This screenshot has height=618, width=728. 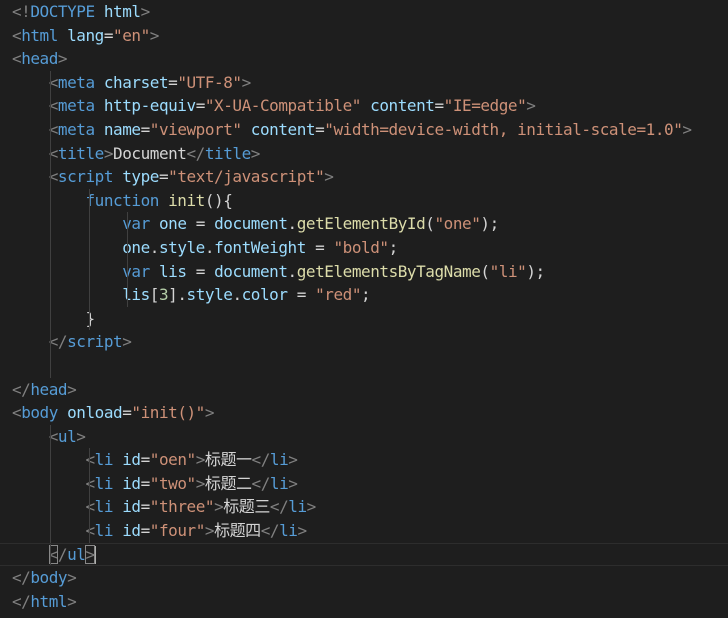 What do you see at coordinates (172, 271) in the screenshot?
I see `code-token: lis` at bounding box center [172, 271].